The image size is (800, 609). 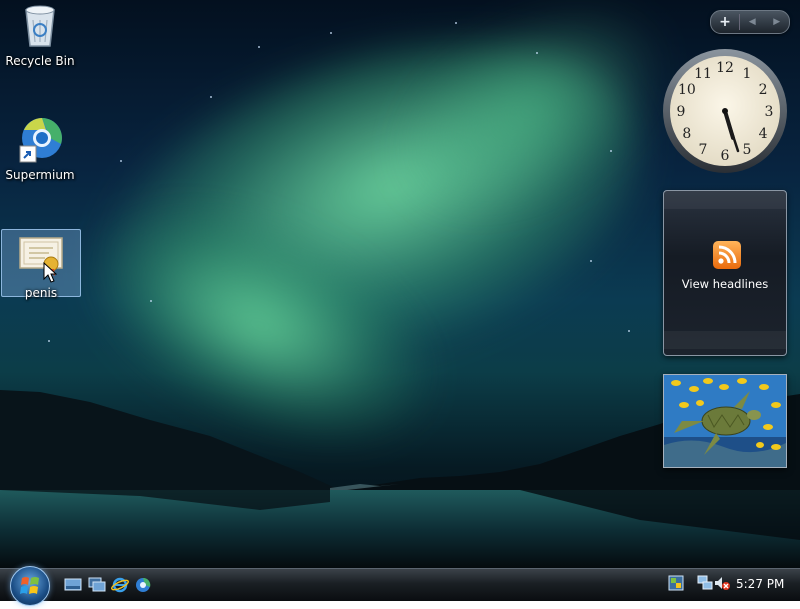 I want to click on clock-numeral: 4, so click(x=763, y=134).